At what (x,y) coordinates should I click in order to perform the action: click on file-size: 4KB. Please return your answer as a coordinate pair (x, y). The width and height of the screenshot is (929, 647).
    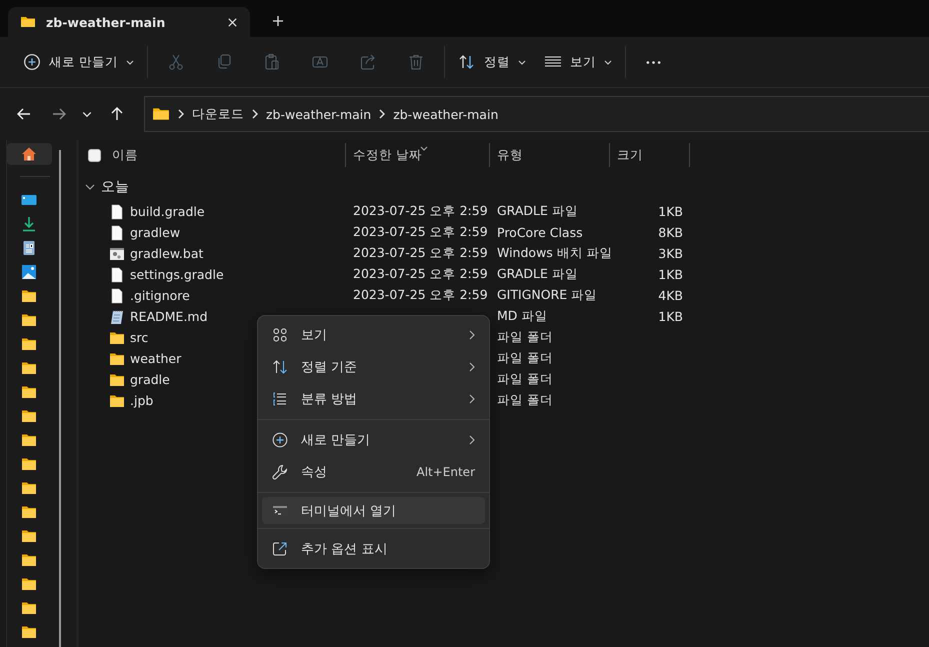
    Looking at the image, I should click on (670, 295).